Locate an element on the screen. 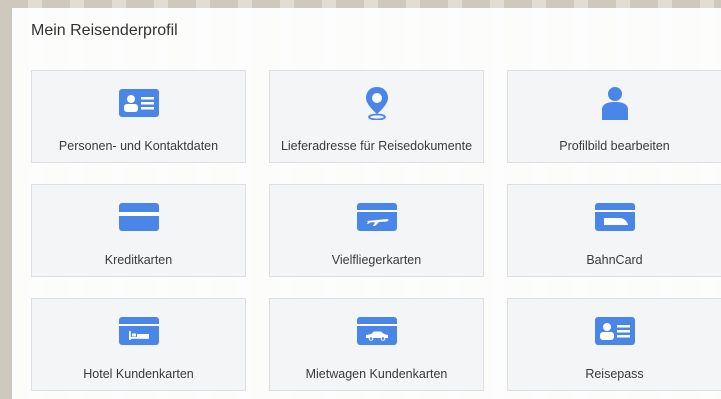 This screenshot has width=721, height=399. card-personen-kontaktdaten: Personen- und Kontaktdaten is located at coordinates (138, 116).